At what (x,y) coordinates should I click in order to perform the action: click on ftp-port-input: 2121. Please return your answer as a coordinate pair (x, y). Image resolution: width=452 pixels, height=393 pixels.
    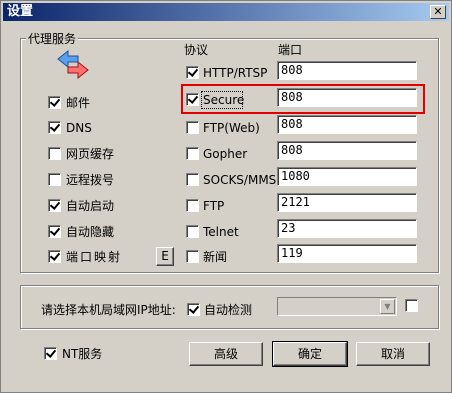
    Looking at the image, I should click on (347, 202).